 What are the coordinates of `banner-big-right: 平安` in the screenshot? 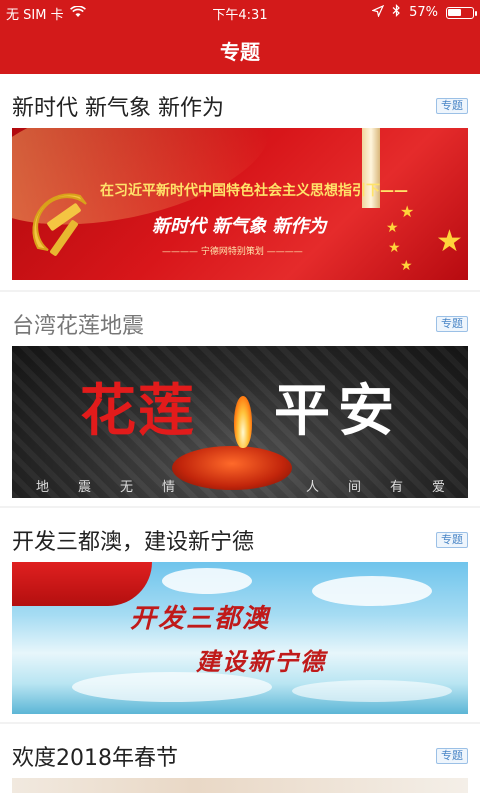 It's located at (338, 411).